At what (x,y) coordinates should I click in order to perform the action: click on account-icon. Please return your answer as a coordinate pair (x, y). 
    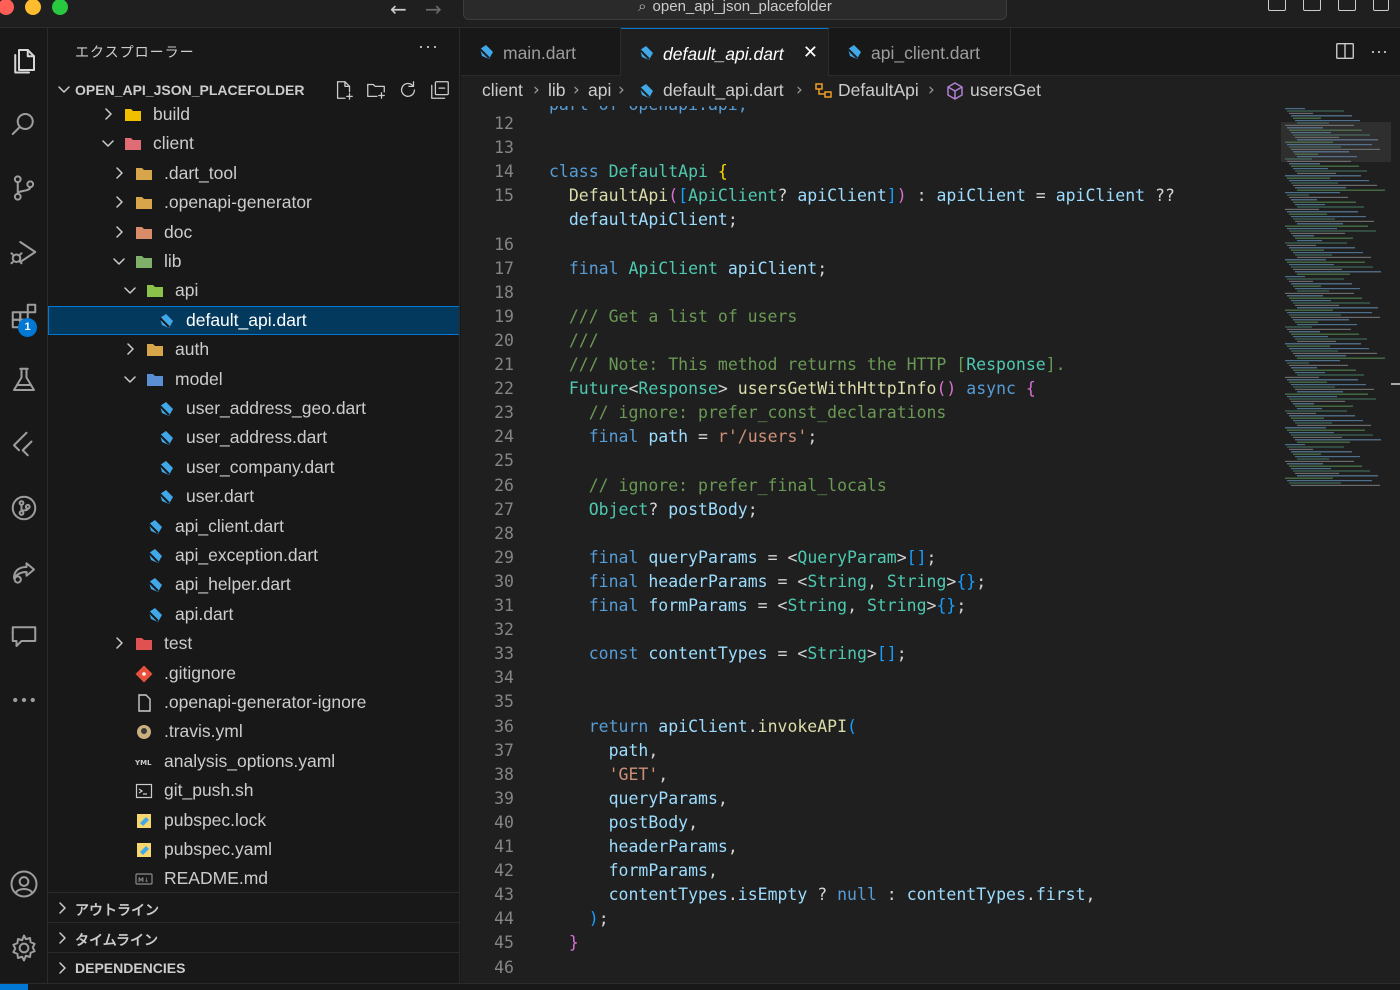
    Looking at the image, I should click on (24, 884).